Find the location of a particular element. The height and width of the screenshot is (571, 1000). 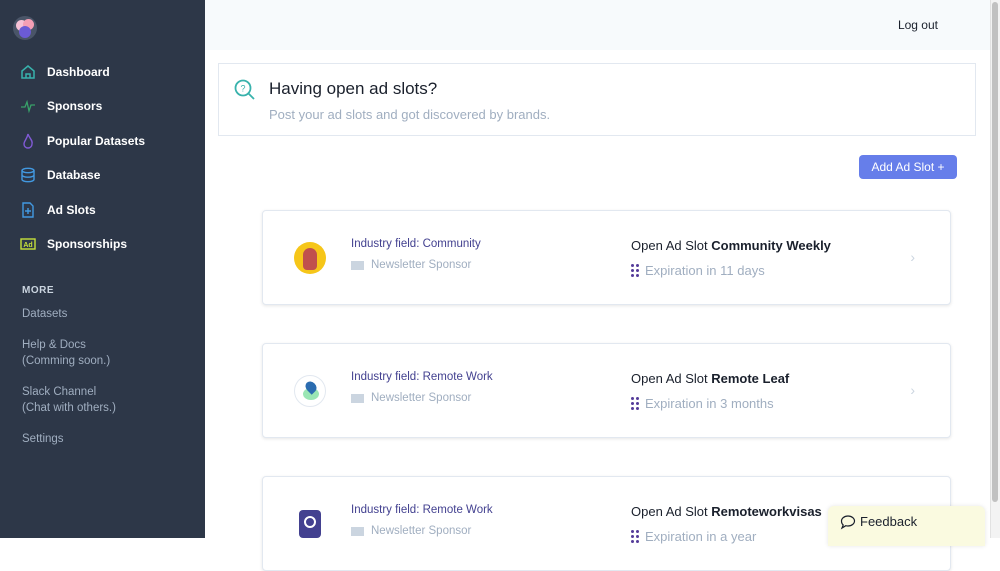

flame-icon is located at coordinates (28, 141).